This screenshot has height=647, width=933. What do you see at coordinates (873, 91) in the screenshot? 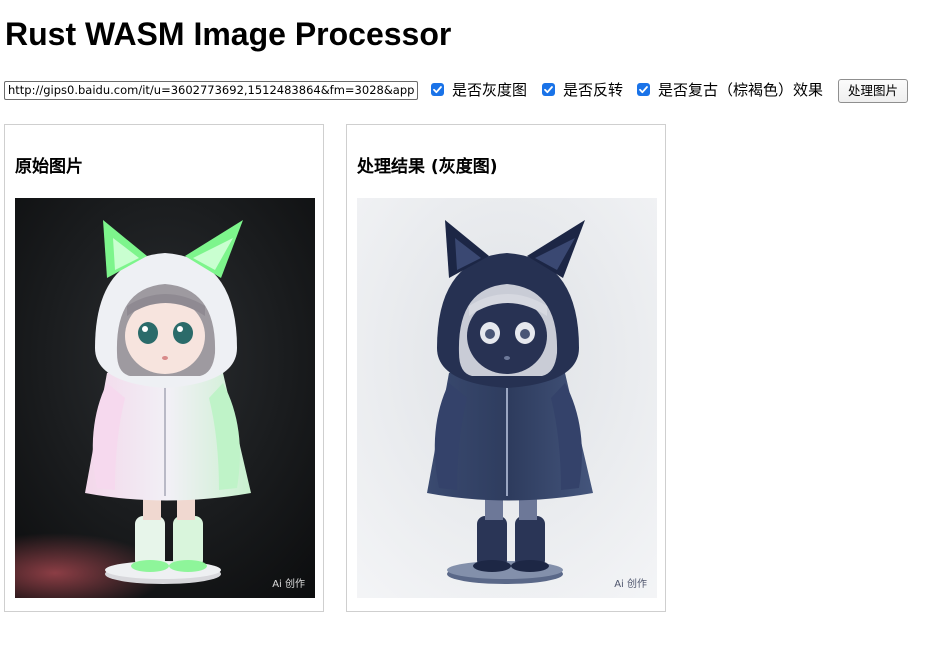
I see `process-image-button: 处理图片` at bounding box center [873, 91].